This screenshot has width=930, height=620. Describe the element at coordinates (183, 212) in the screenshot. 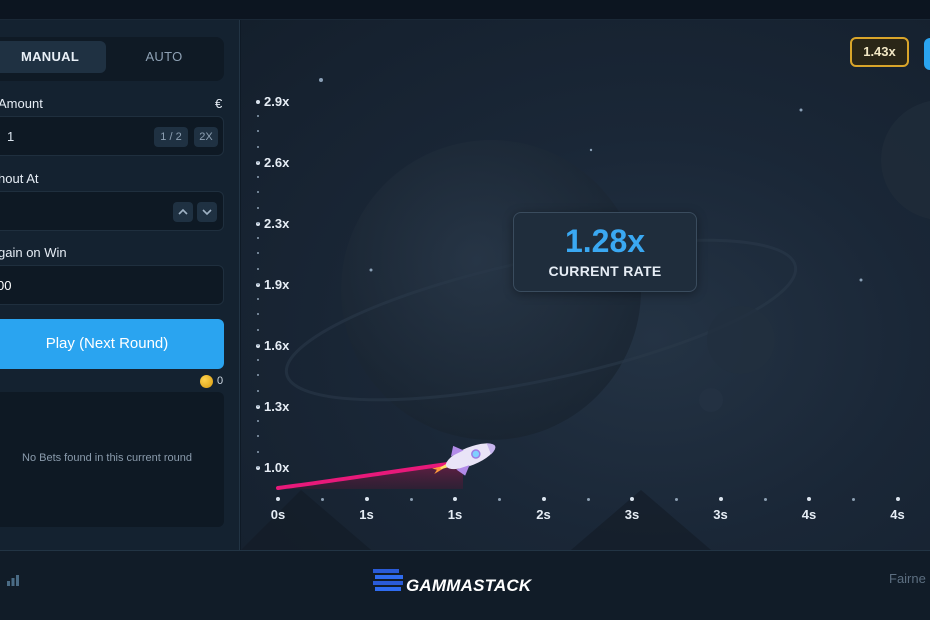

I see `chevron-up-icon` at that location.